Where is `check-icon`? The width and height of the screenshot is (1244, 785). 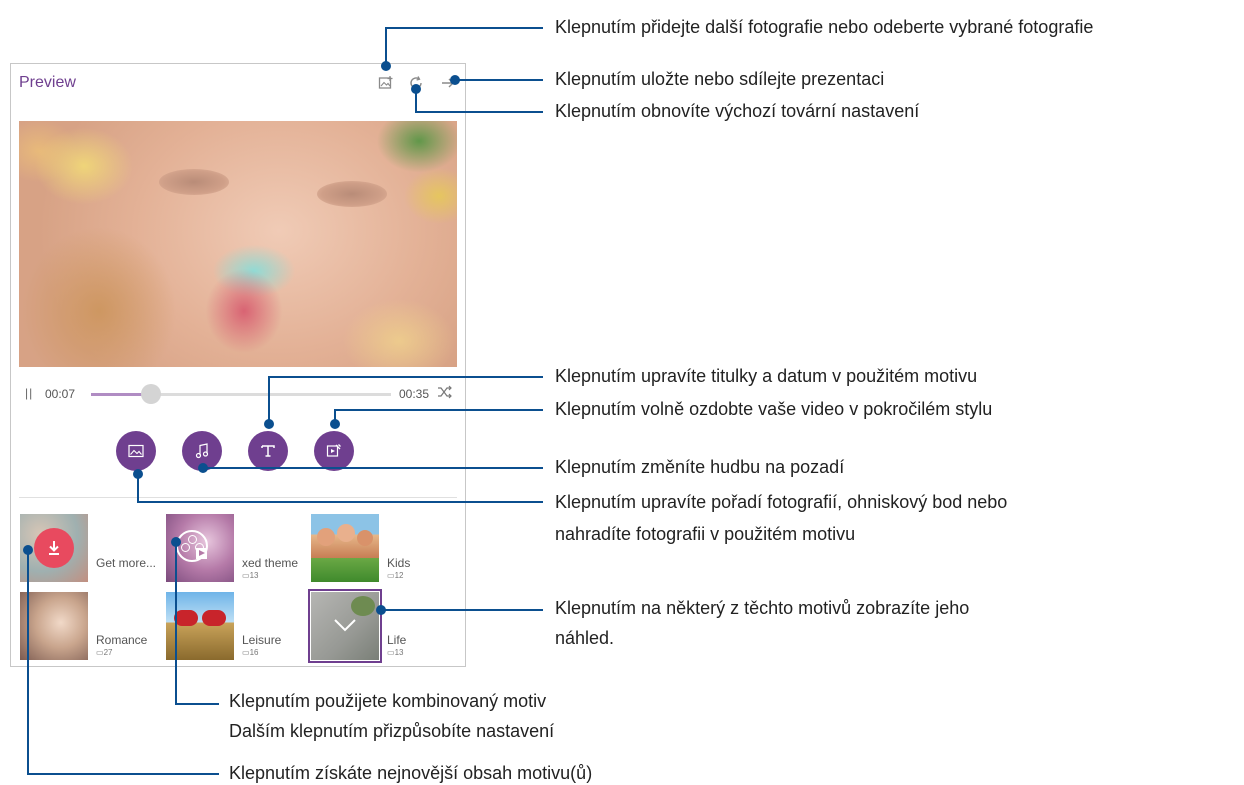 check-icon is located at coordinates (345, 625).